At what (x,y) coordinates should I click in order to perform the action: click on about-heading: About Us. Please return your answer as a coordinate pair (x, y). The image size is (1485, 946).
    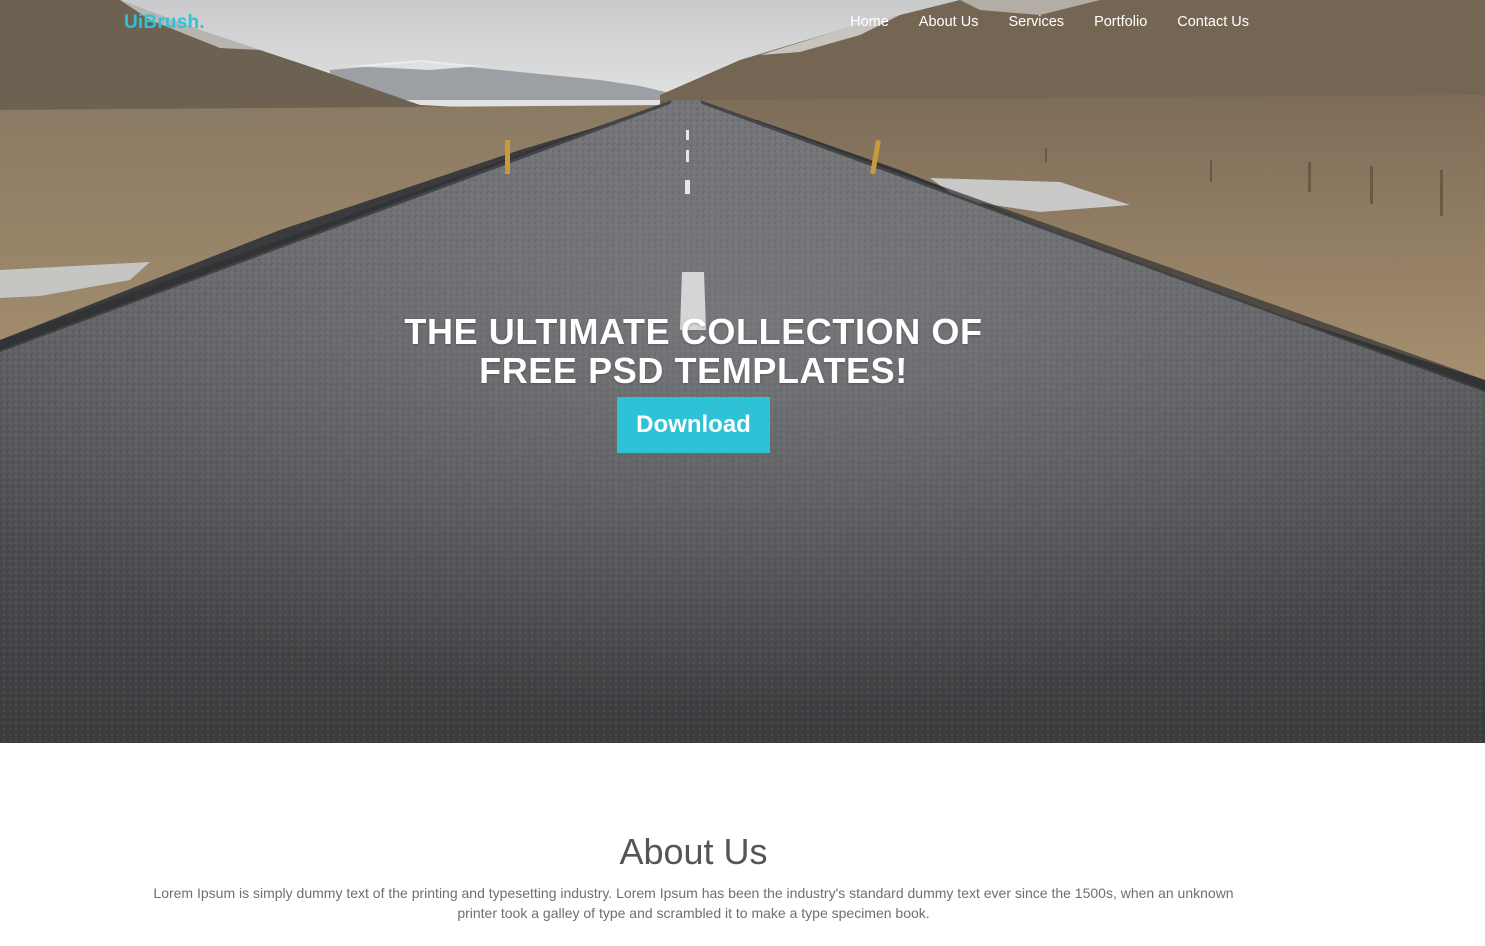
    Looking at the image, I should click on (693, 851).